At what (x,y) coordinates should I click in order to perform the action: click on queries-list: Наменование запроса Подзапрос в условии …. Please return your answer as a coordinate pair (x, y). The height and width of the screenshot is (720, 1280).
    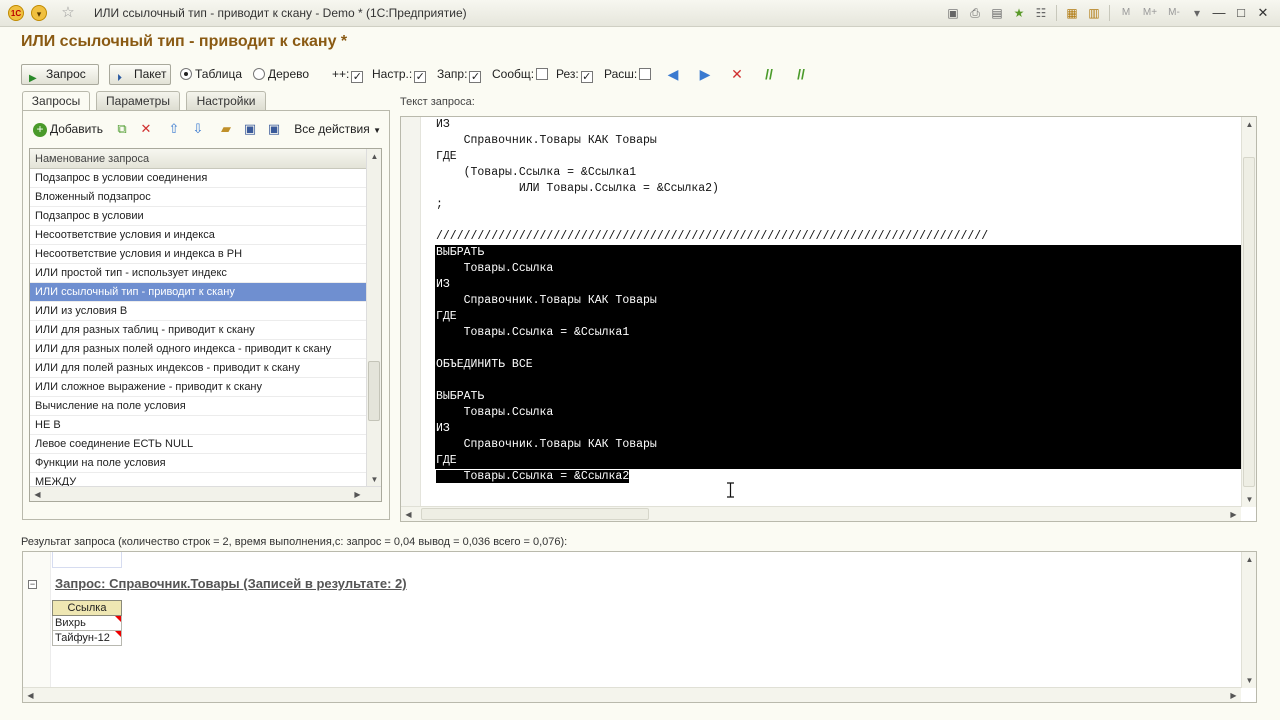
    Looking at the image, I should click on (205, 325).